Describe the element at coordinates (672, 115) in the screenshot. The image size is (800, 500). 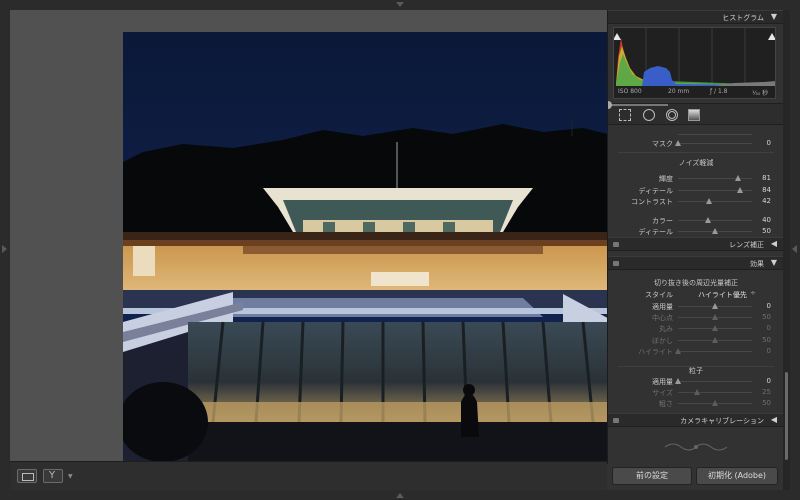
I see `red-eye-icon` at that location.